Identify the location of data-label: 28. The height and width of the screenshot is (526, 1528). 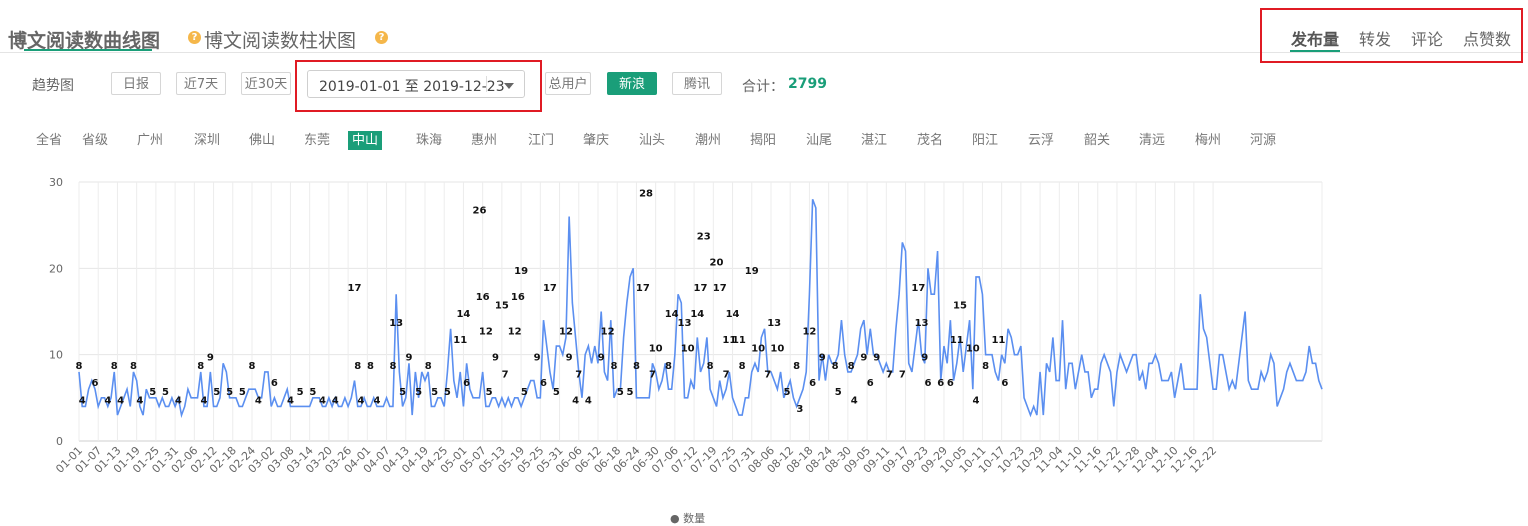
(646, 193).